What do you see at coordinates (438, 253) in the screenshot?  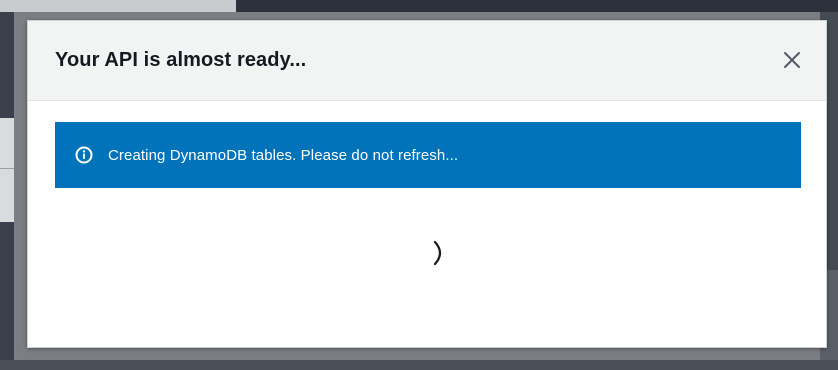 I see `spinner-icon` at bounding box center [438, 253].